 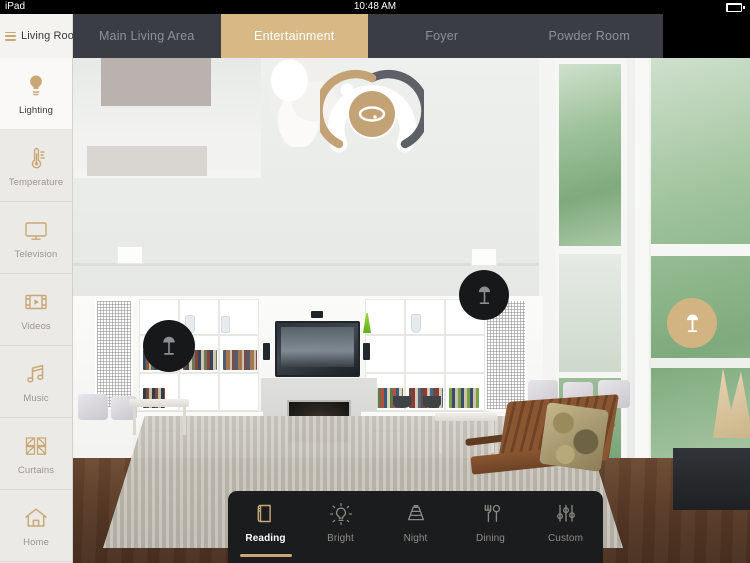 What do you see at coordinates (130, 255) in the screenshot?
I see `lampshade-left` at bounding box center [130, 255].